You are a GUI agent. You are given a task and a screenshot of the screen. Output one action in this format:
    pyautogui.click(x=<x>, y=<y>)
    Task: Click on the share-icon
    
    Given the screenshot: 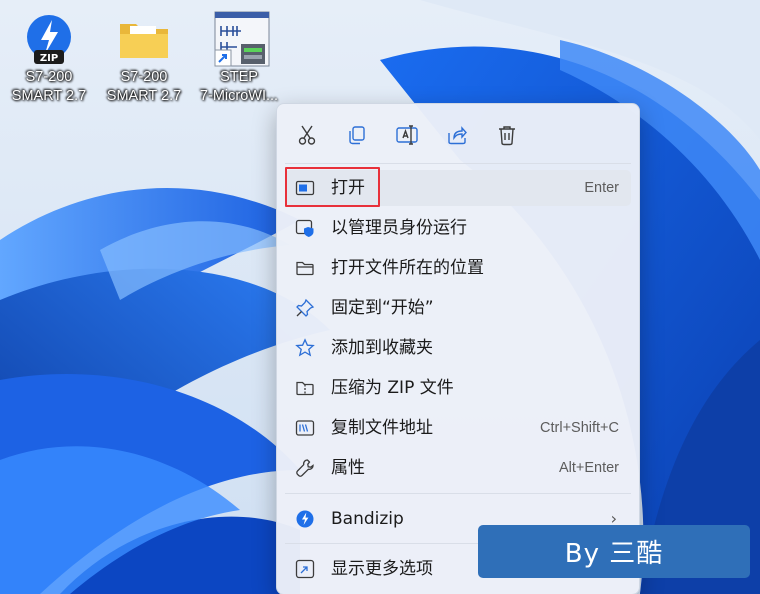 What is the action you would take?
    pyautogui.click(x=457, y=135)
    